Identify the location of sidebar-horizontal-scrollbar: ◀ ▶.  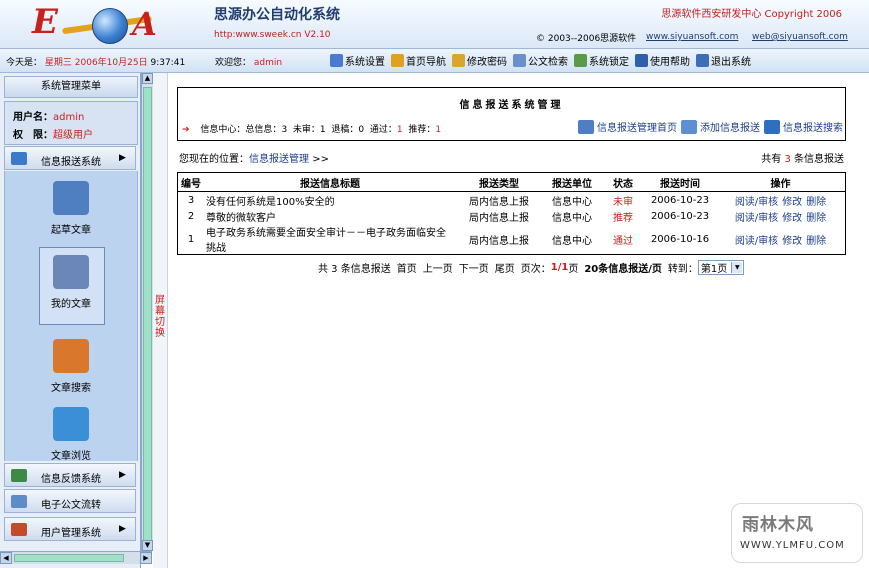
(76, 557).